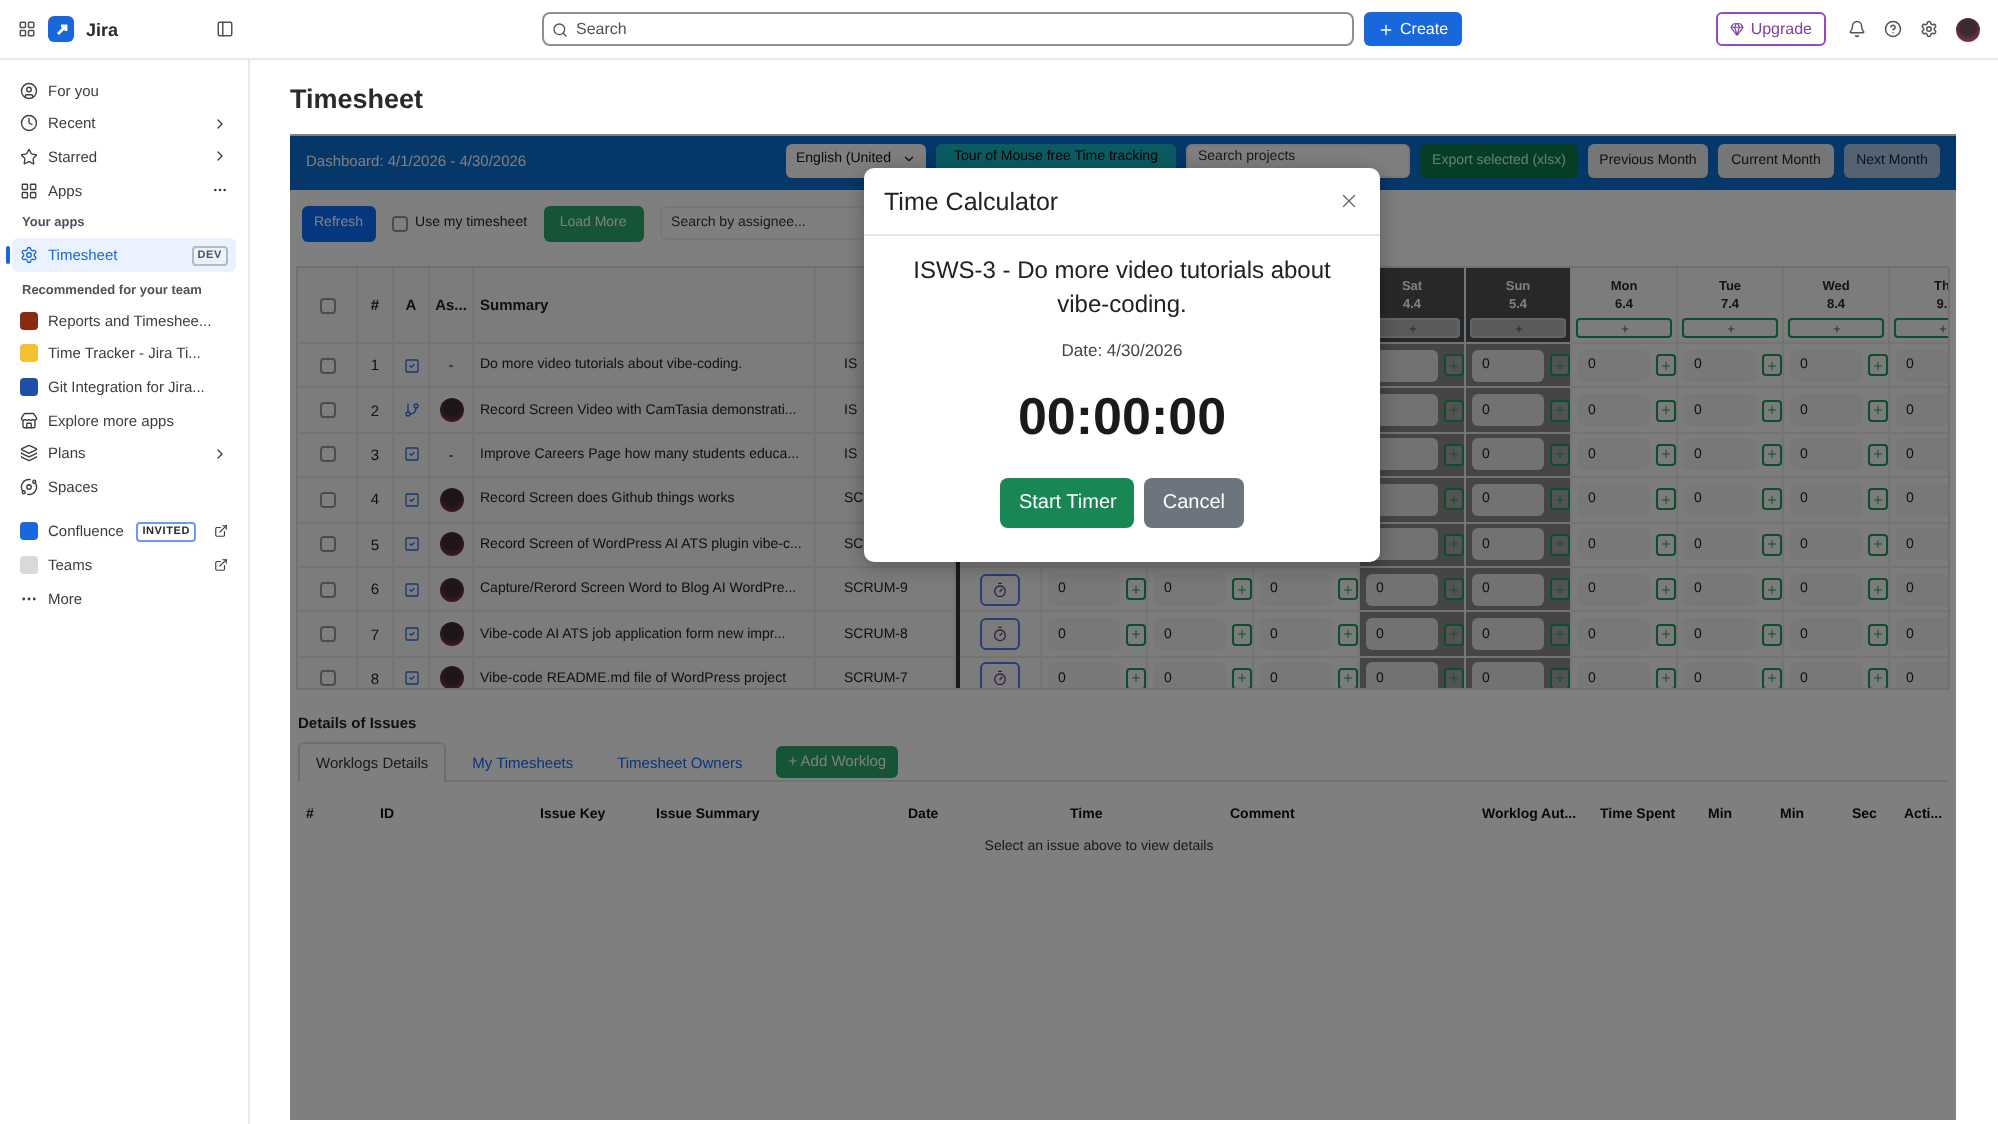 The width and height of the screenshot is (1998, 1124). What do you see at coordinates (1349, 201) in the screenshot?
I see `close-icon` at bounding box center [1349, 201].